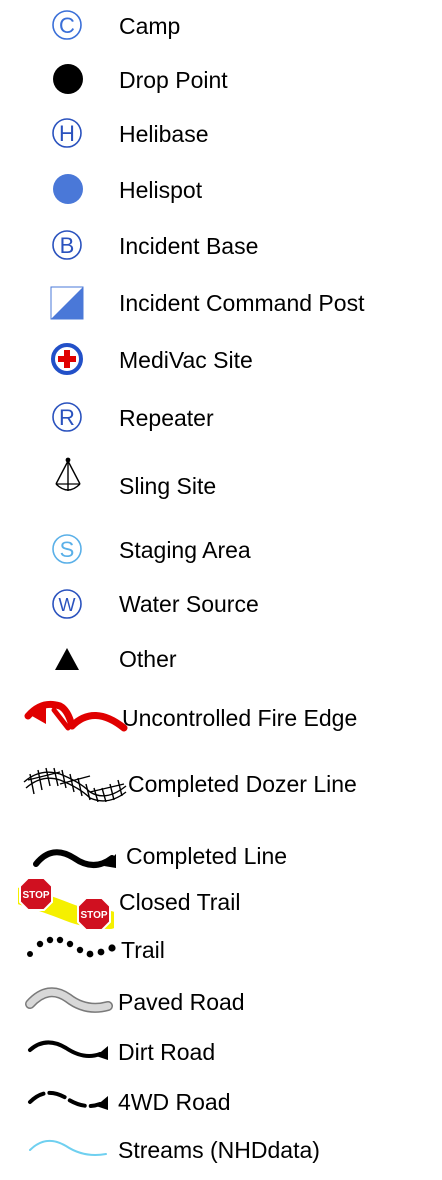 This screenshot has height=1180, width=442. I want to click on svg-text: S, so click(67, 549).